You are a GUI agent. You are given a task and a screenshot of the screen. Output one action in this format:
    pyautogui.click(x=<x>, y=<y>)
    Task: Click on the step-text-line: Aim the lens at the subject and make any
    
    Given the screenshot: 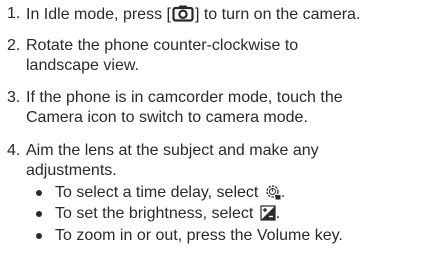 What is the action you would take?
    pyautogui.click(x=172, y=150)
    